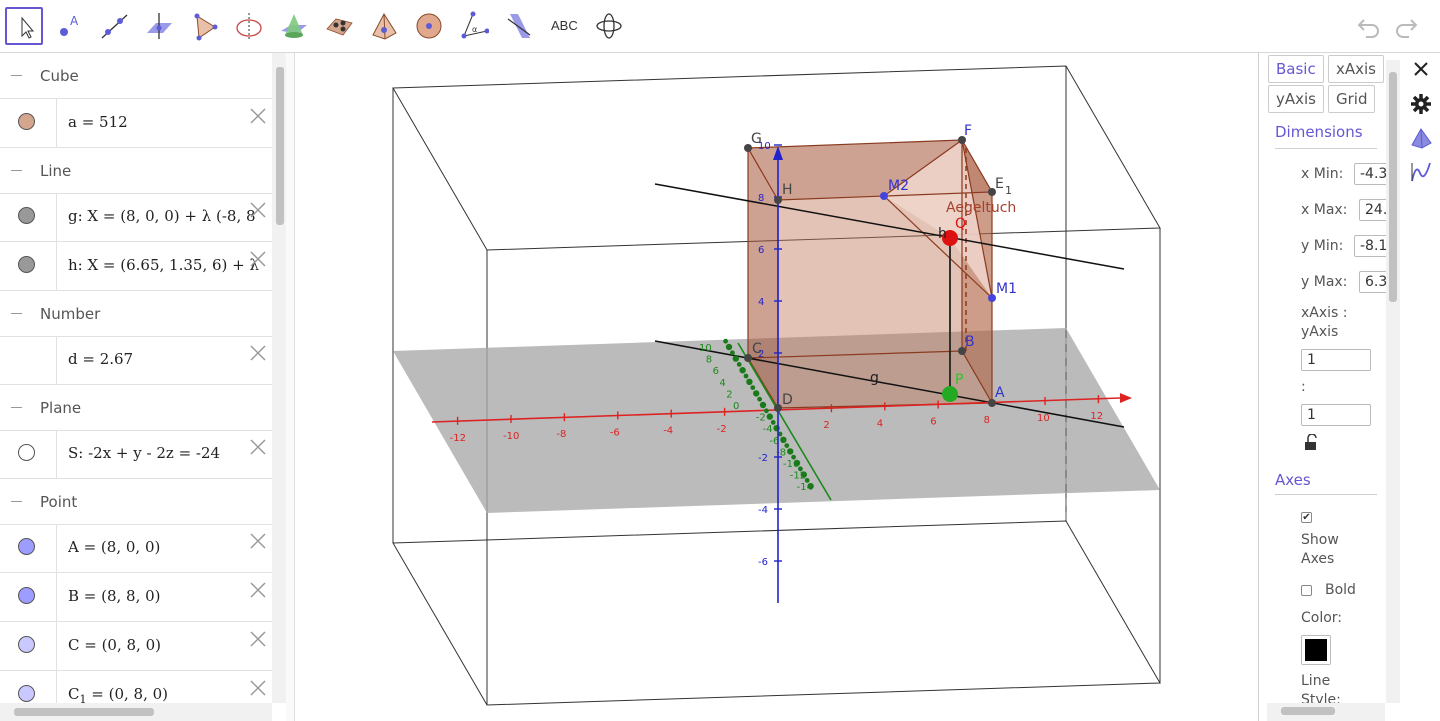  I want to click on polygon-tool-button, so click(204, 26).